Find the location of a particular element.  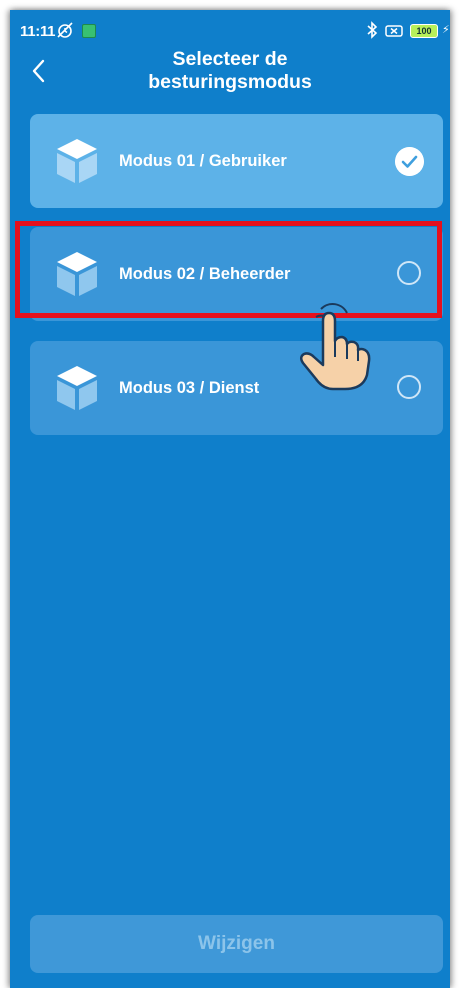

mode-option-03: Modus 03 / Dienst is located at coordinates (236, 388).